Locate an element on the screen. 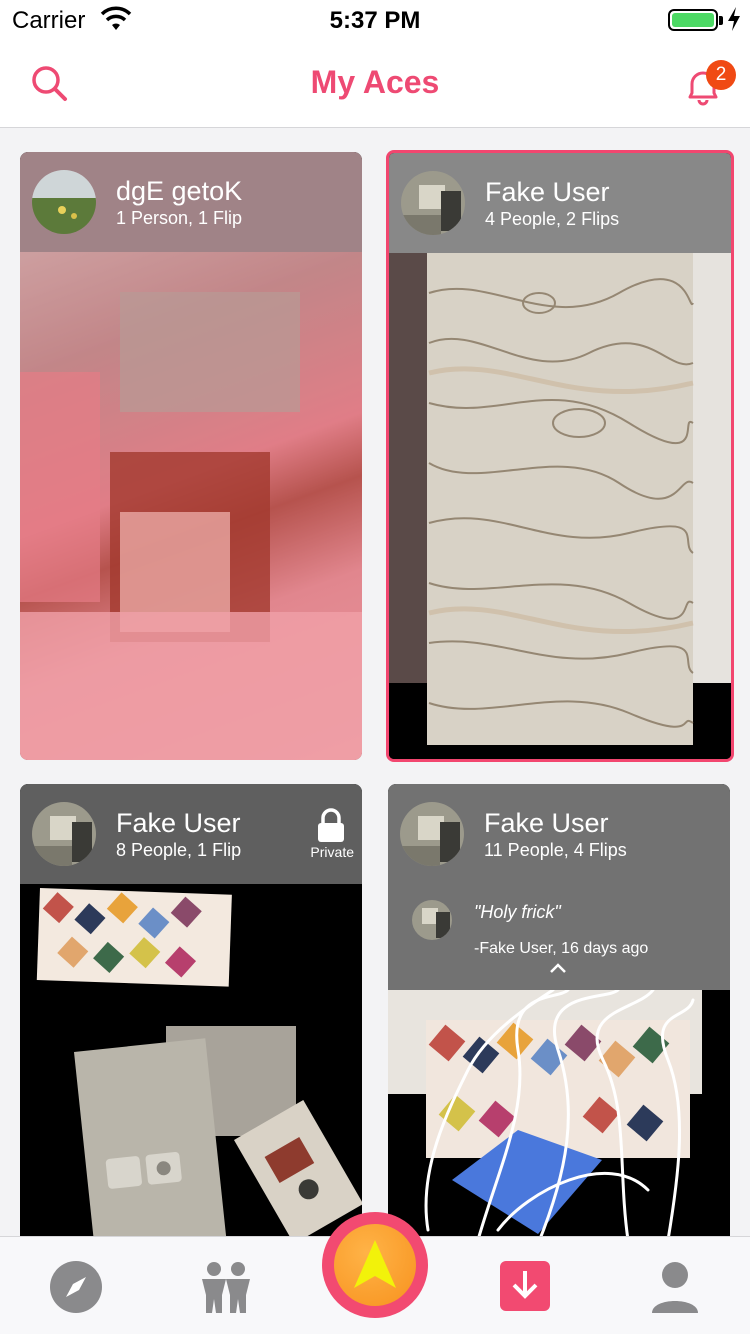 The height and width of the screenshot is (1334, 750). page-title: My Aces is located at coordinates (375, 82).